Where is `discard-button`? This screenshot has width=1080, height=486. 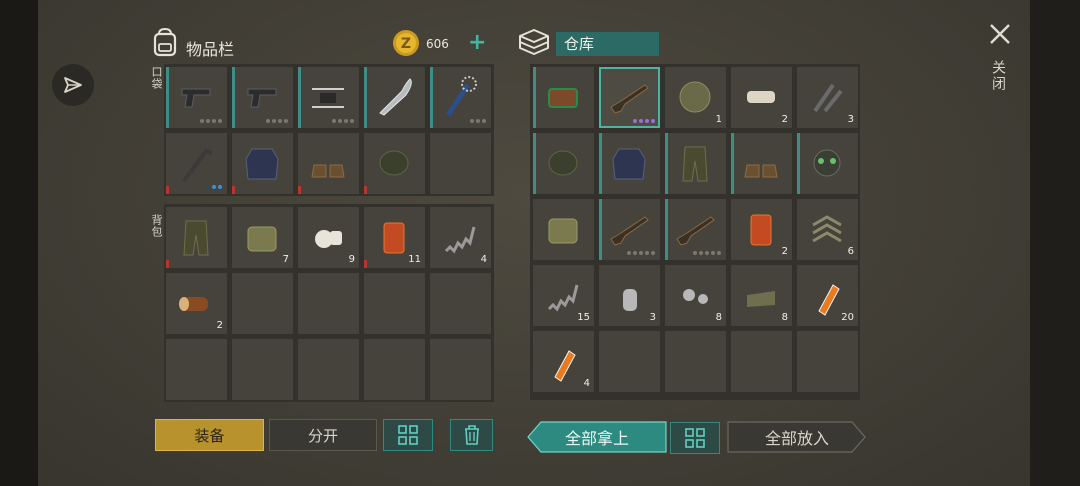 discard-button is located at coordinates (471, 435).